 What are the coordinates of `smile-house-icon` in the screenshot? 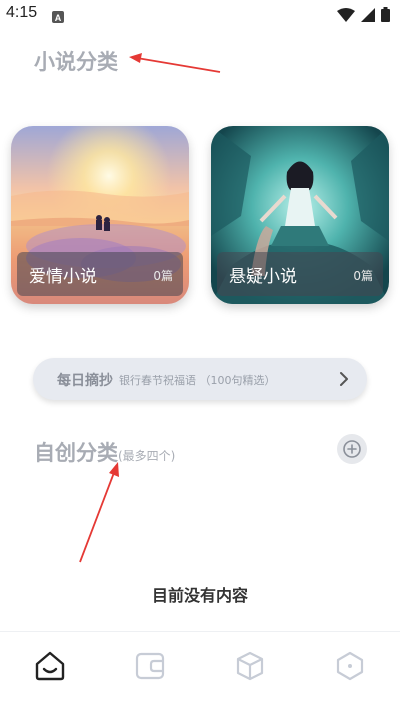 It's located at (50, 666).